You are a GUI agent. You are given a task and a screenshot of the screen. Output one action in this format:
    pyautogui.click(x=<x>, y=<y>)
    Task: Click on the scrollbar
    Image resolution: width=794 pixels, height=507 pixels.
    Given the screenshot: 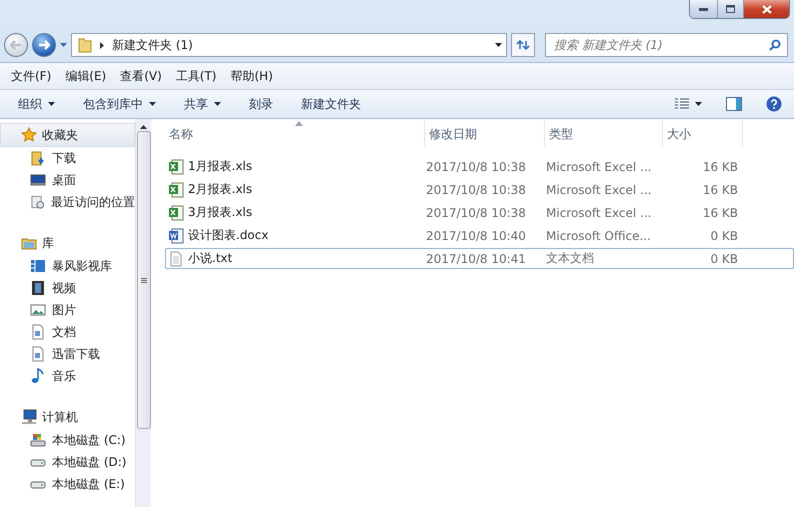 What is the action you would take?
    pyautogui.click(x=143, y=313)
    